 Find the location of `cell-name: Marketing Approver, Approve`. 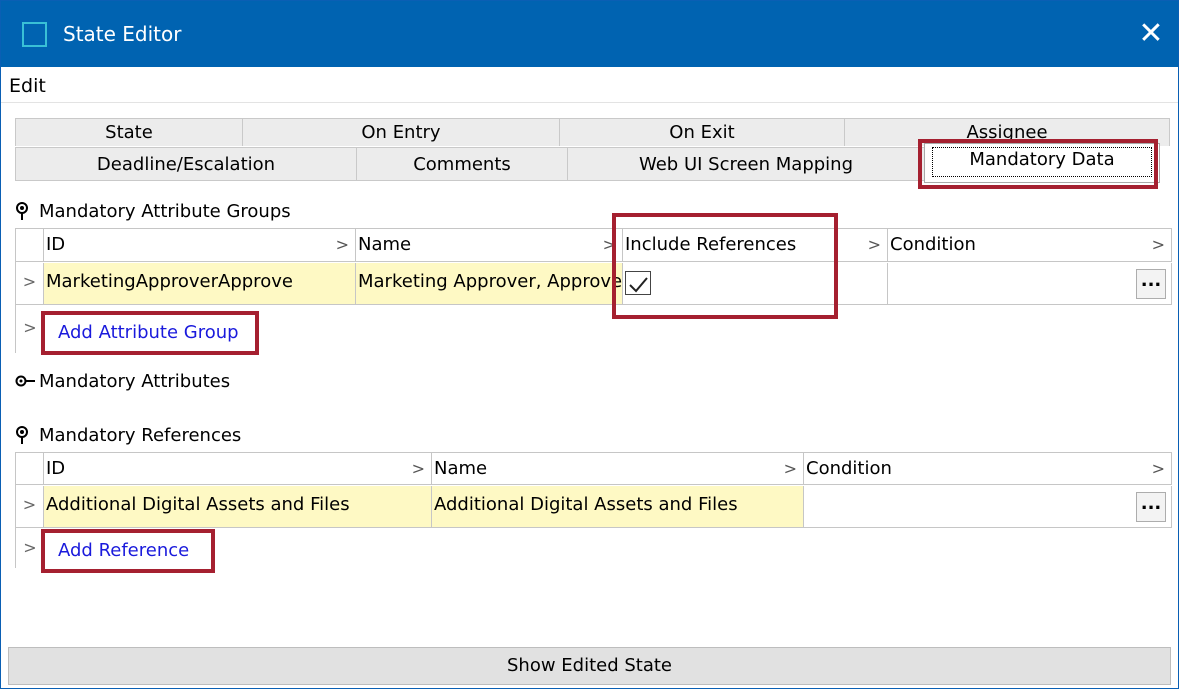

cell-name: Marketing Approver, Approve is located at coordinates (489, 283).